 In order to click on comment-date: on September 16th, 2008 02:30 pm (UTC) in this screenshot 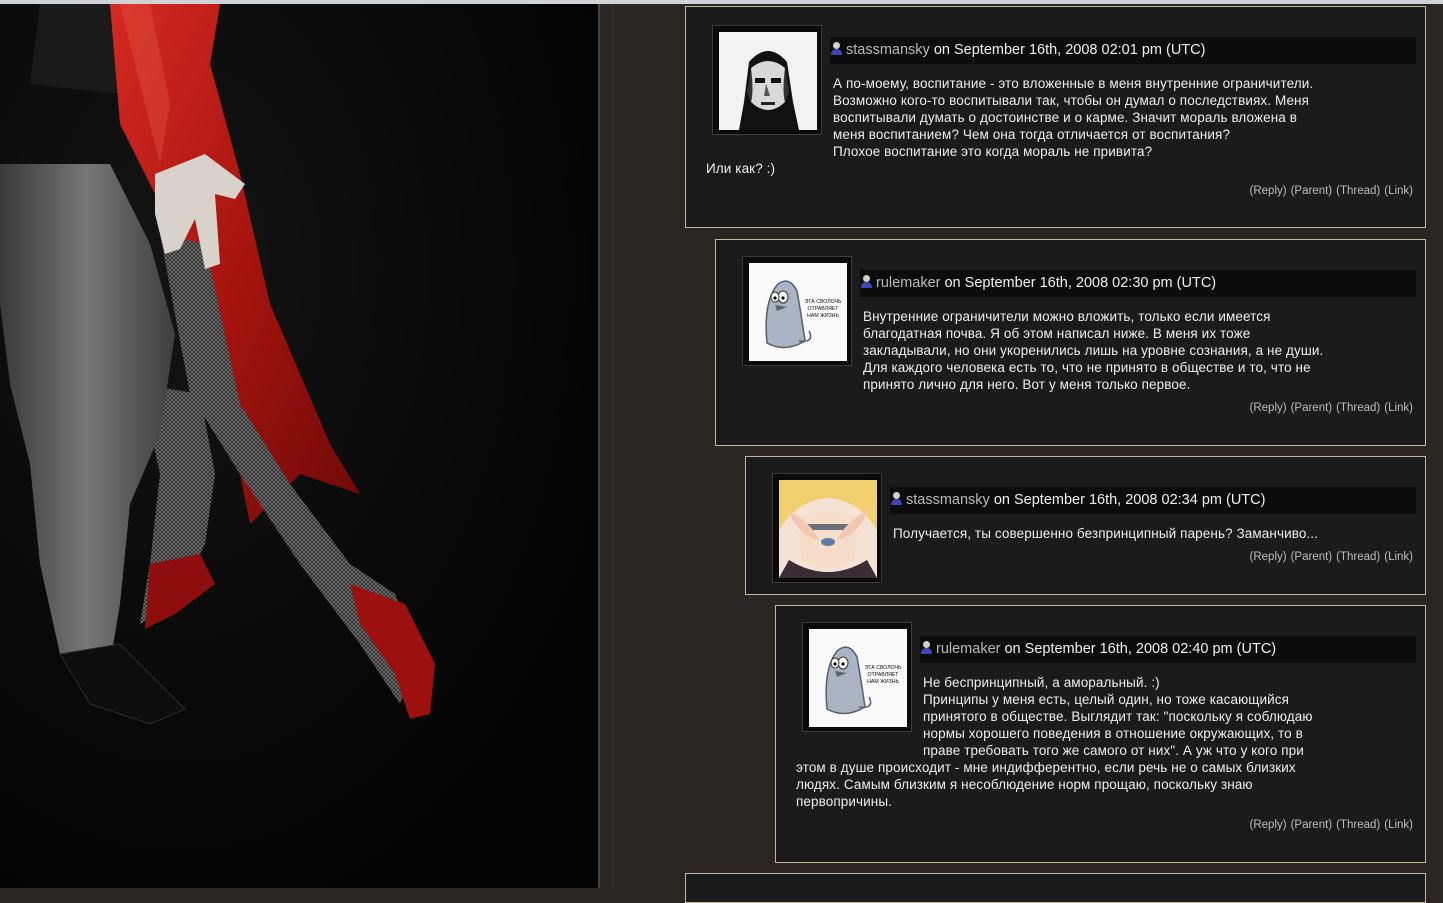, I will do `click(1078, 283)`.